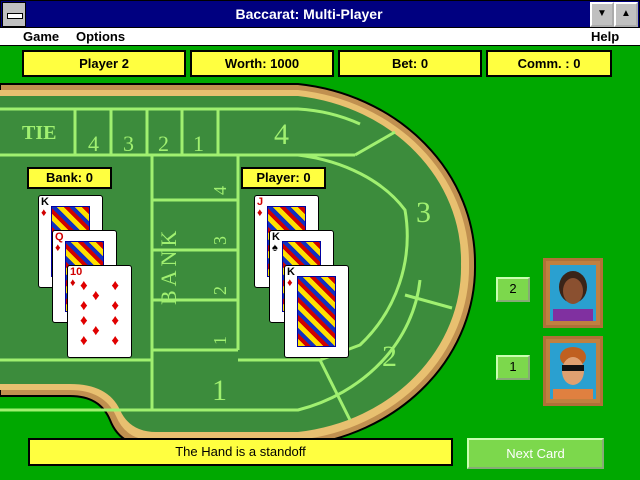 This screenshot has width=640, height=480. Describe the element at coordinates (128, 143) in the screenshot. I see `tie-number-3: 3` at that location.